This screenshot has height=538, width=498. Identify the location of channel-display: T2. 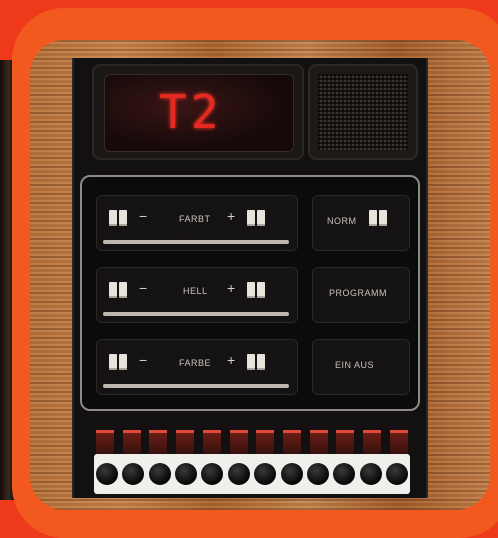
(198, 112).